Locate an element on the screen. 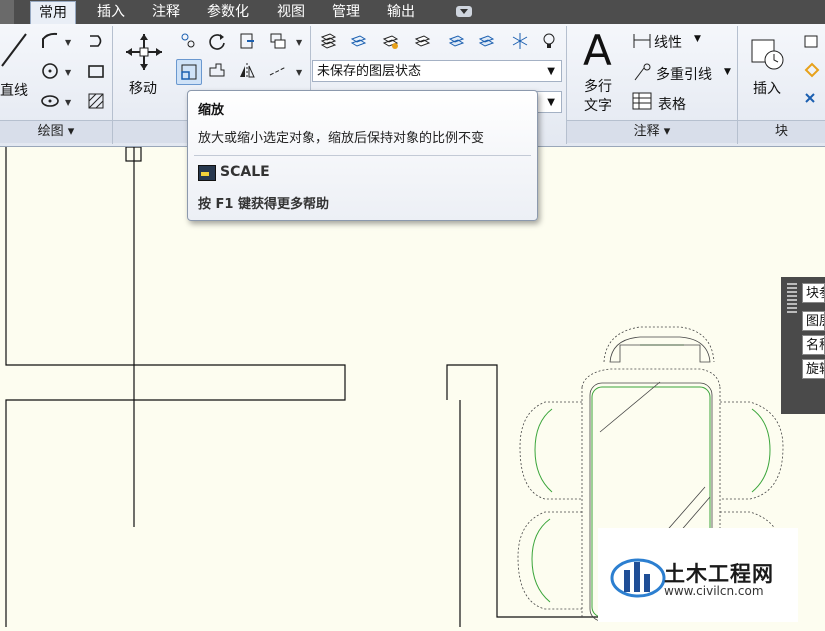  rotate-button is located at coordinates (217, 41).